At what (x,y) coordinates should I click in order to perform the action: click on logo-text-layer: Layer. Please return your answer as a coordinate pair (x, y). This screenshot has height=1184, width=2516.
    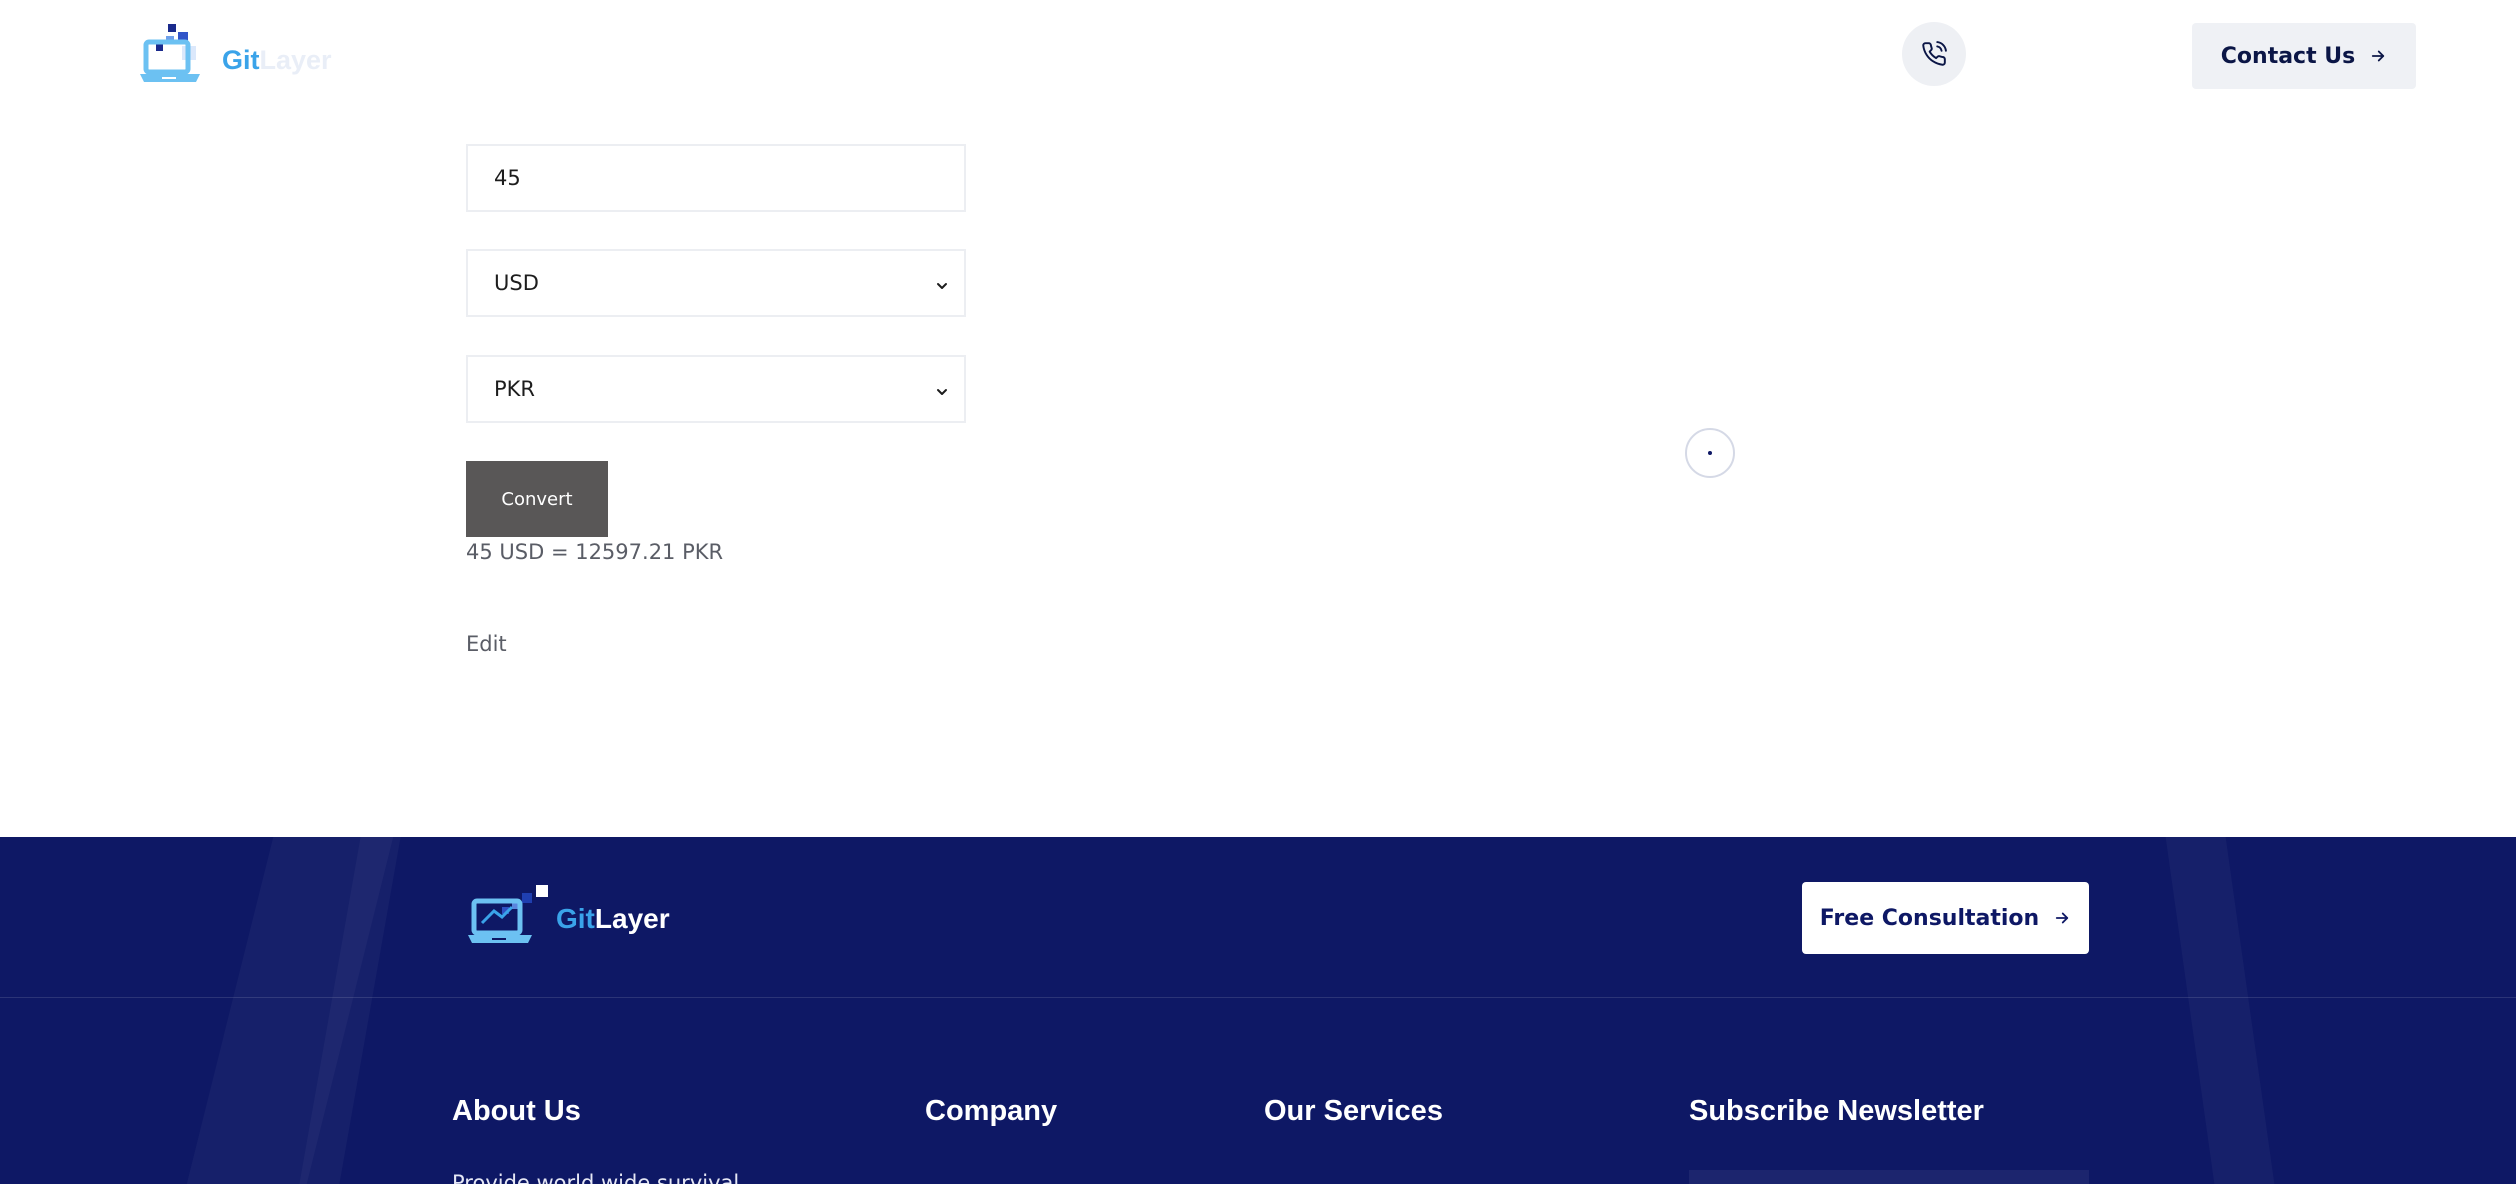
    Looking at the image, I should click on (295, 60).